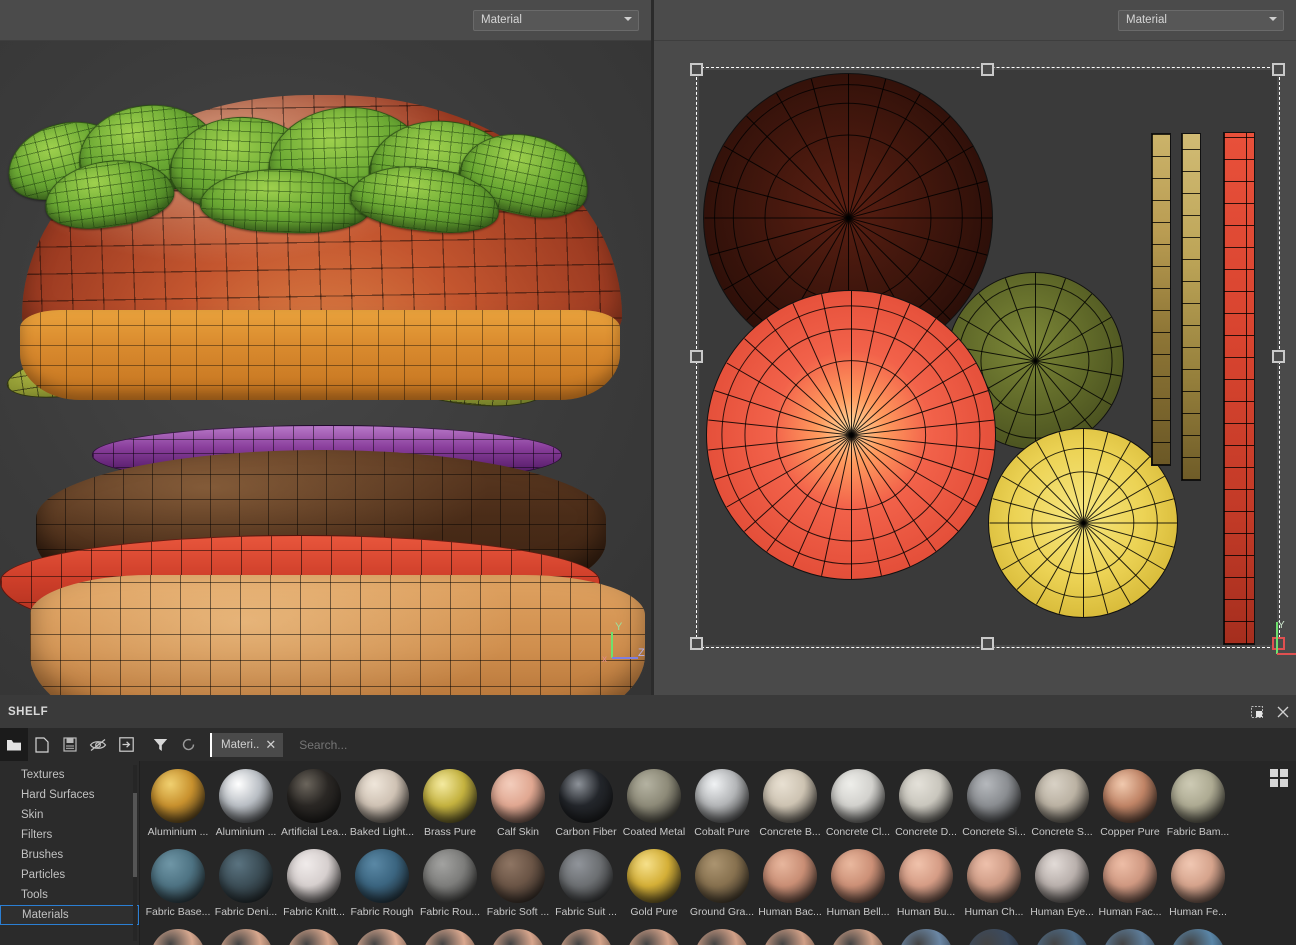 The width and height of the screenshot is (1296, 945). Describe the element at coordinates (69, 815) in the screenshot. I see `sidebar-item-skin: Skin` at that location.